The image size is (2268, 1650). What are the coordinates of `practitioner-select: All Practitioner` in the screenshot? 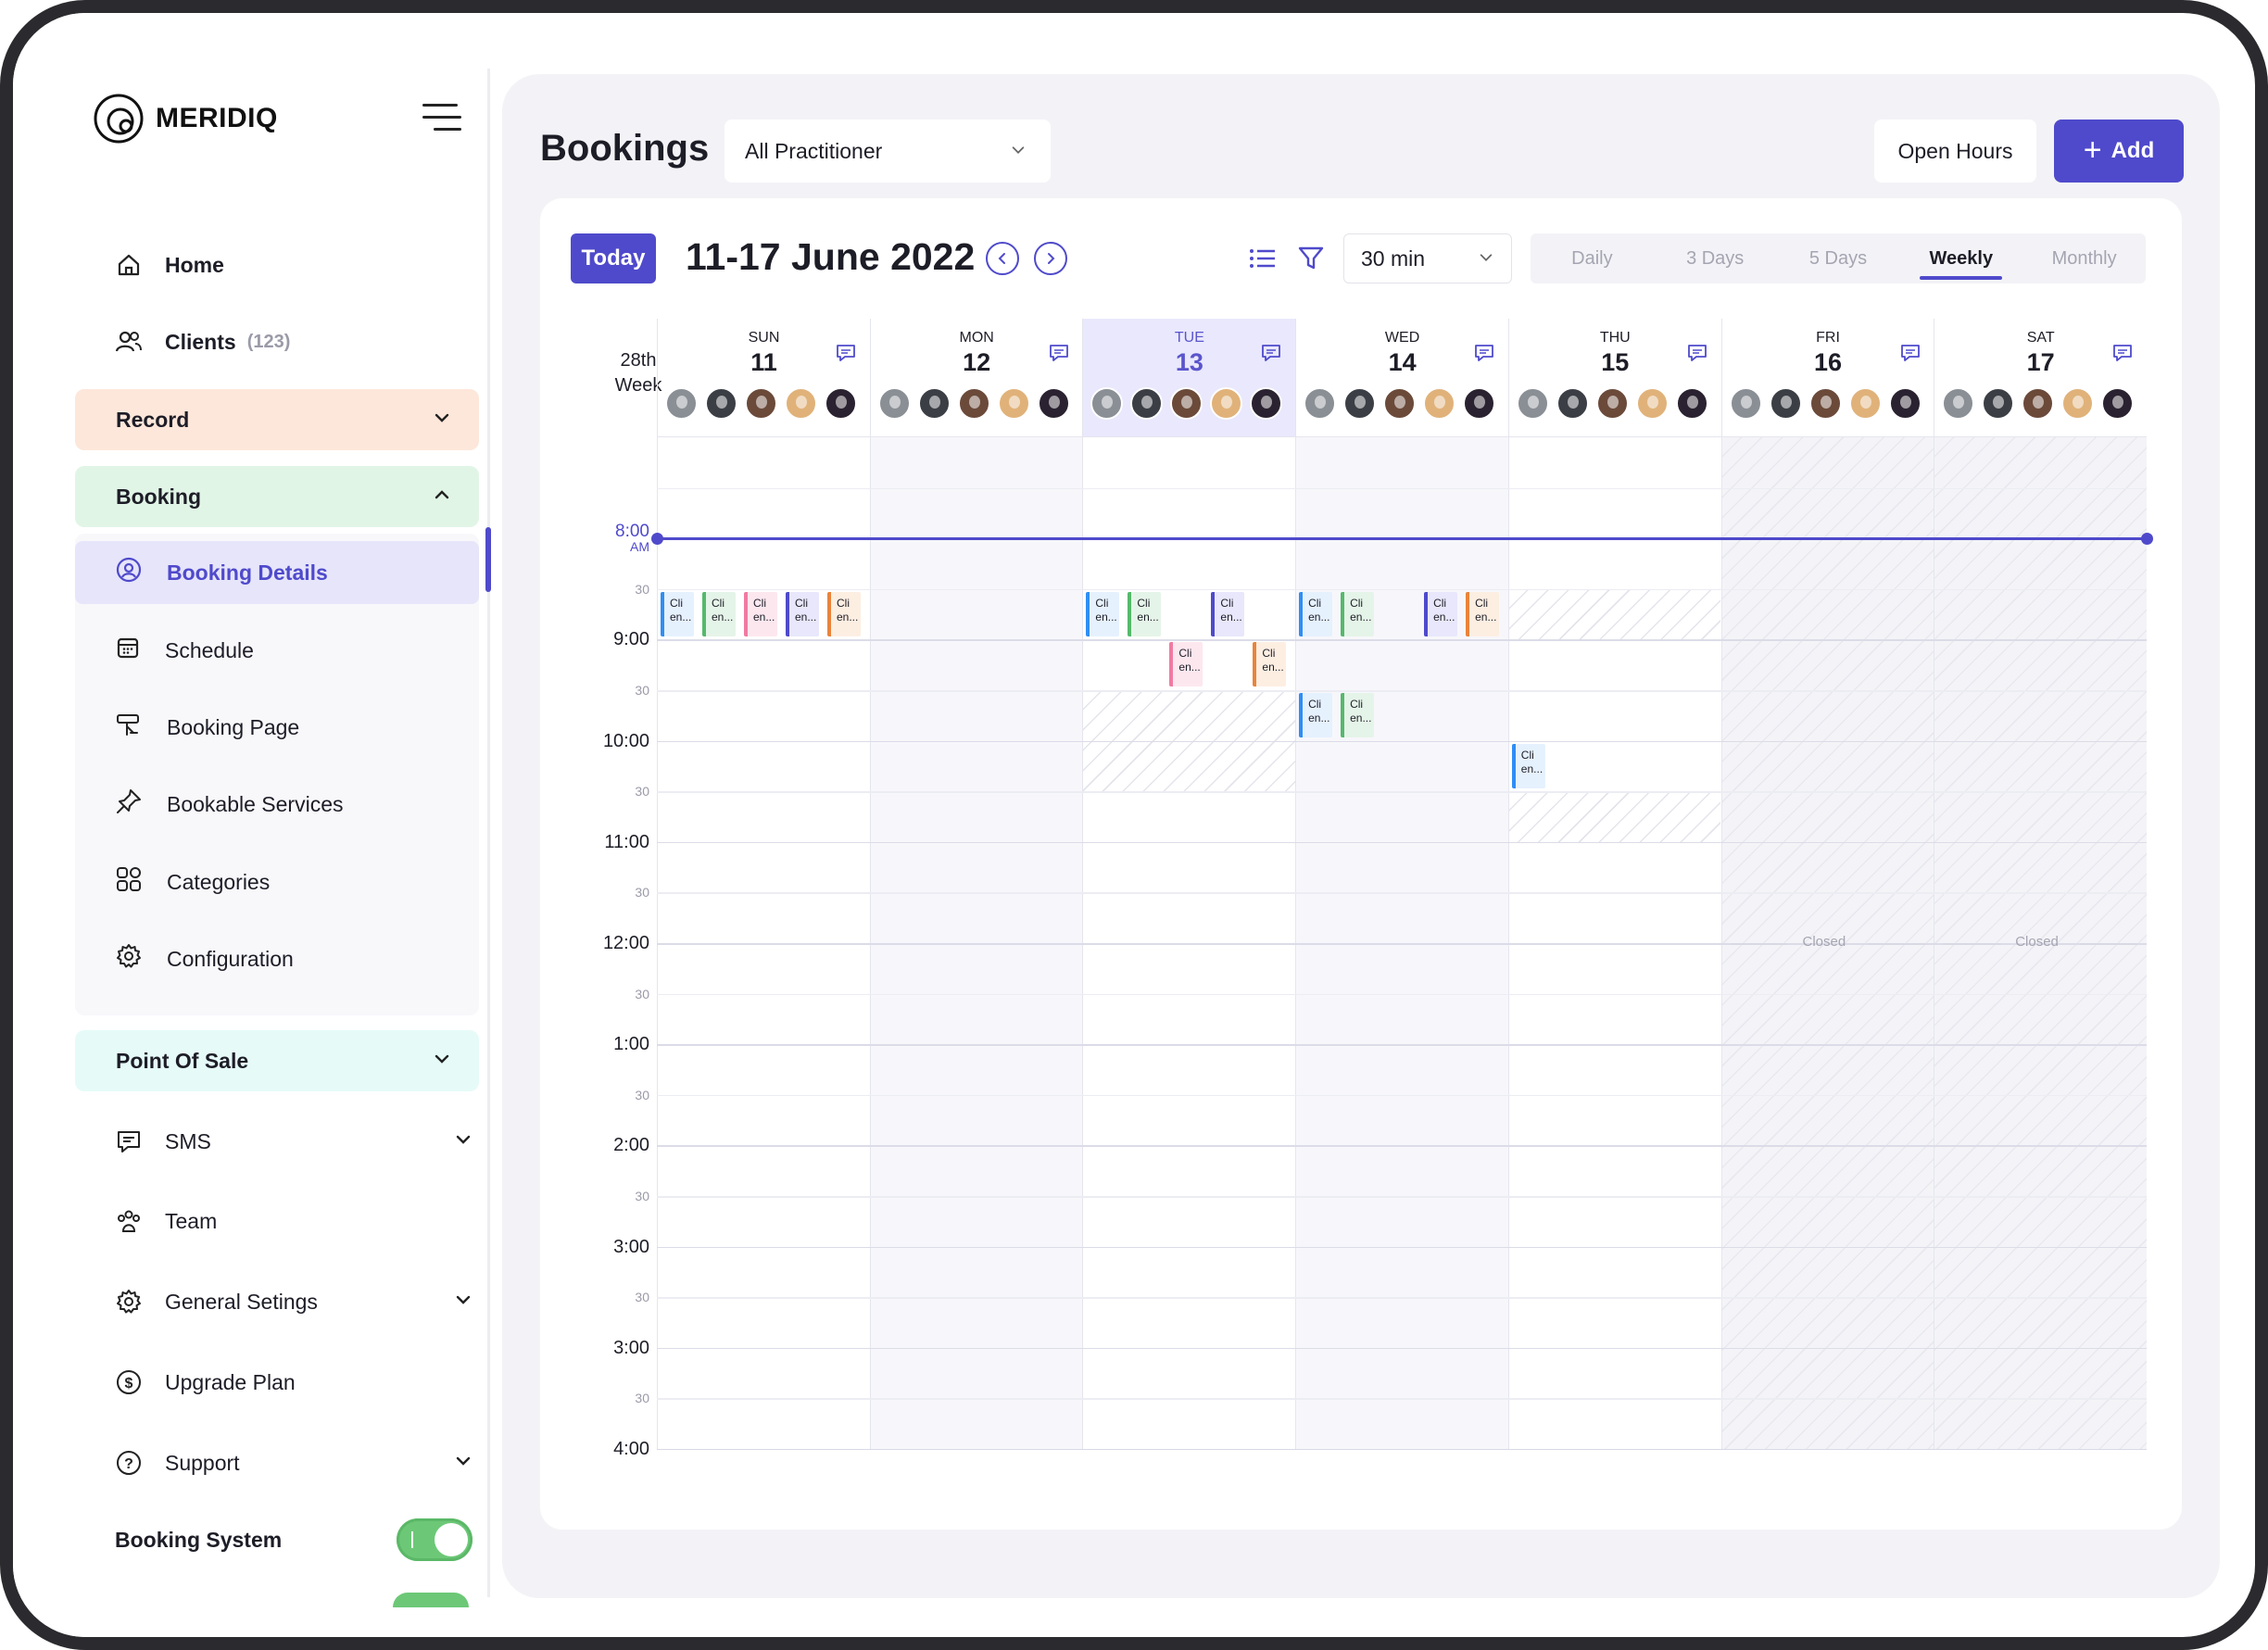 It's located at (887, 151).